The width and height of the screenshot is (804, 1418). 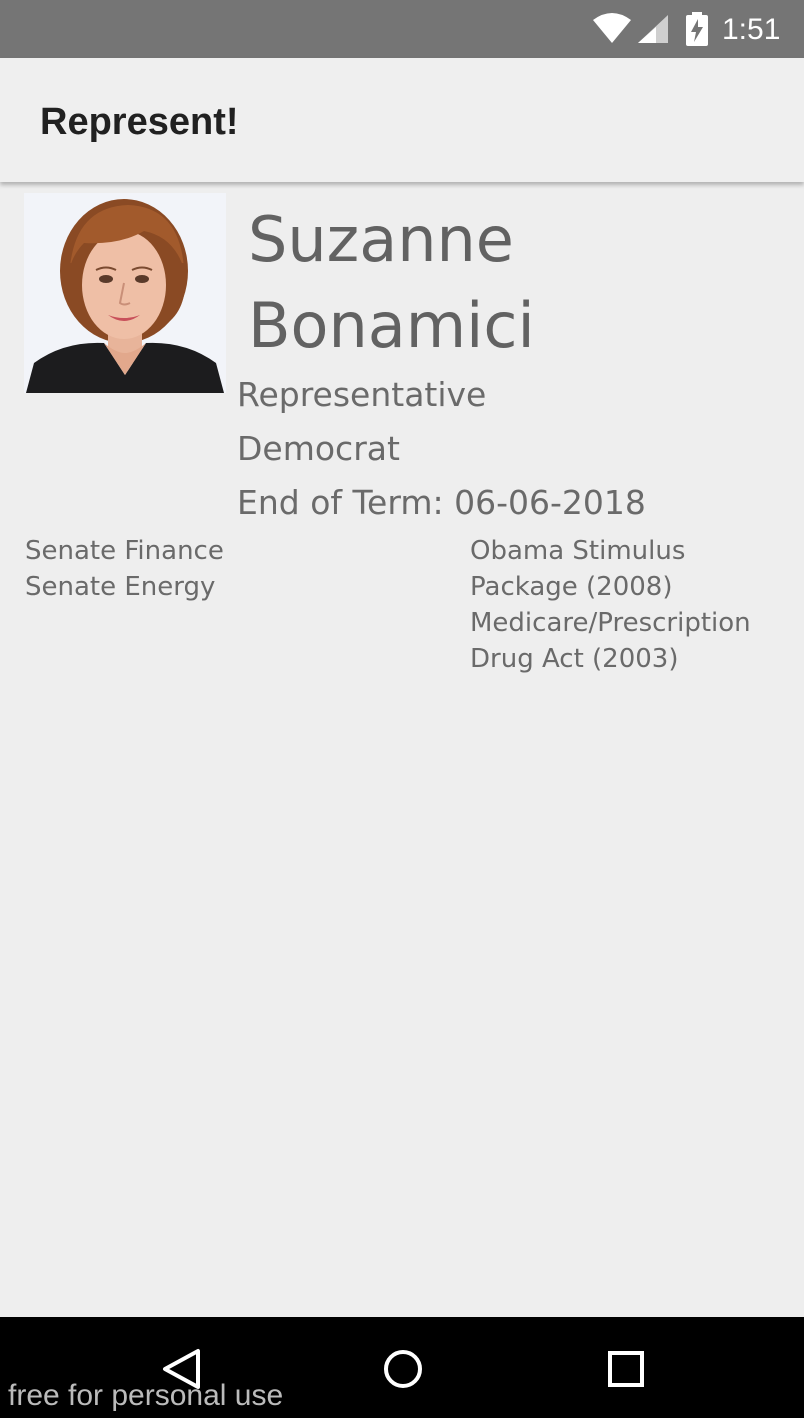 I want to click on term-end: End of Term: 06-06-2018, so click(x=441, y=503).